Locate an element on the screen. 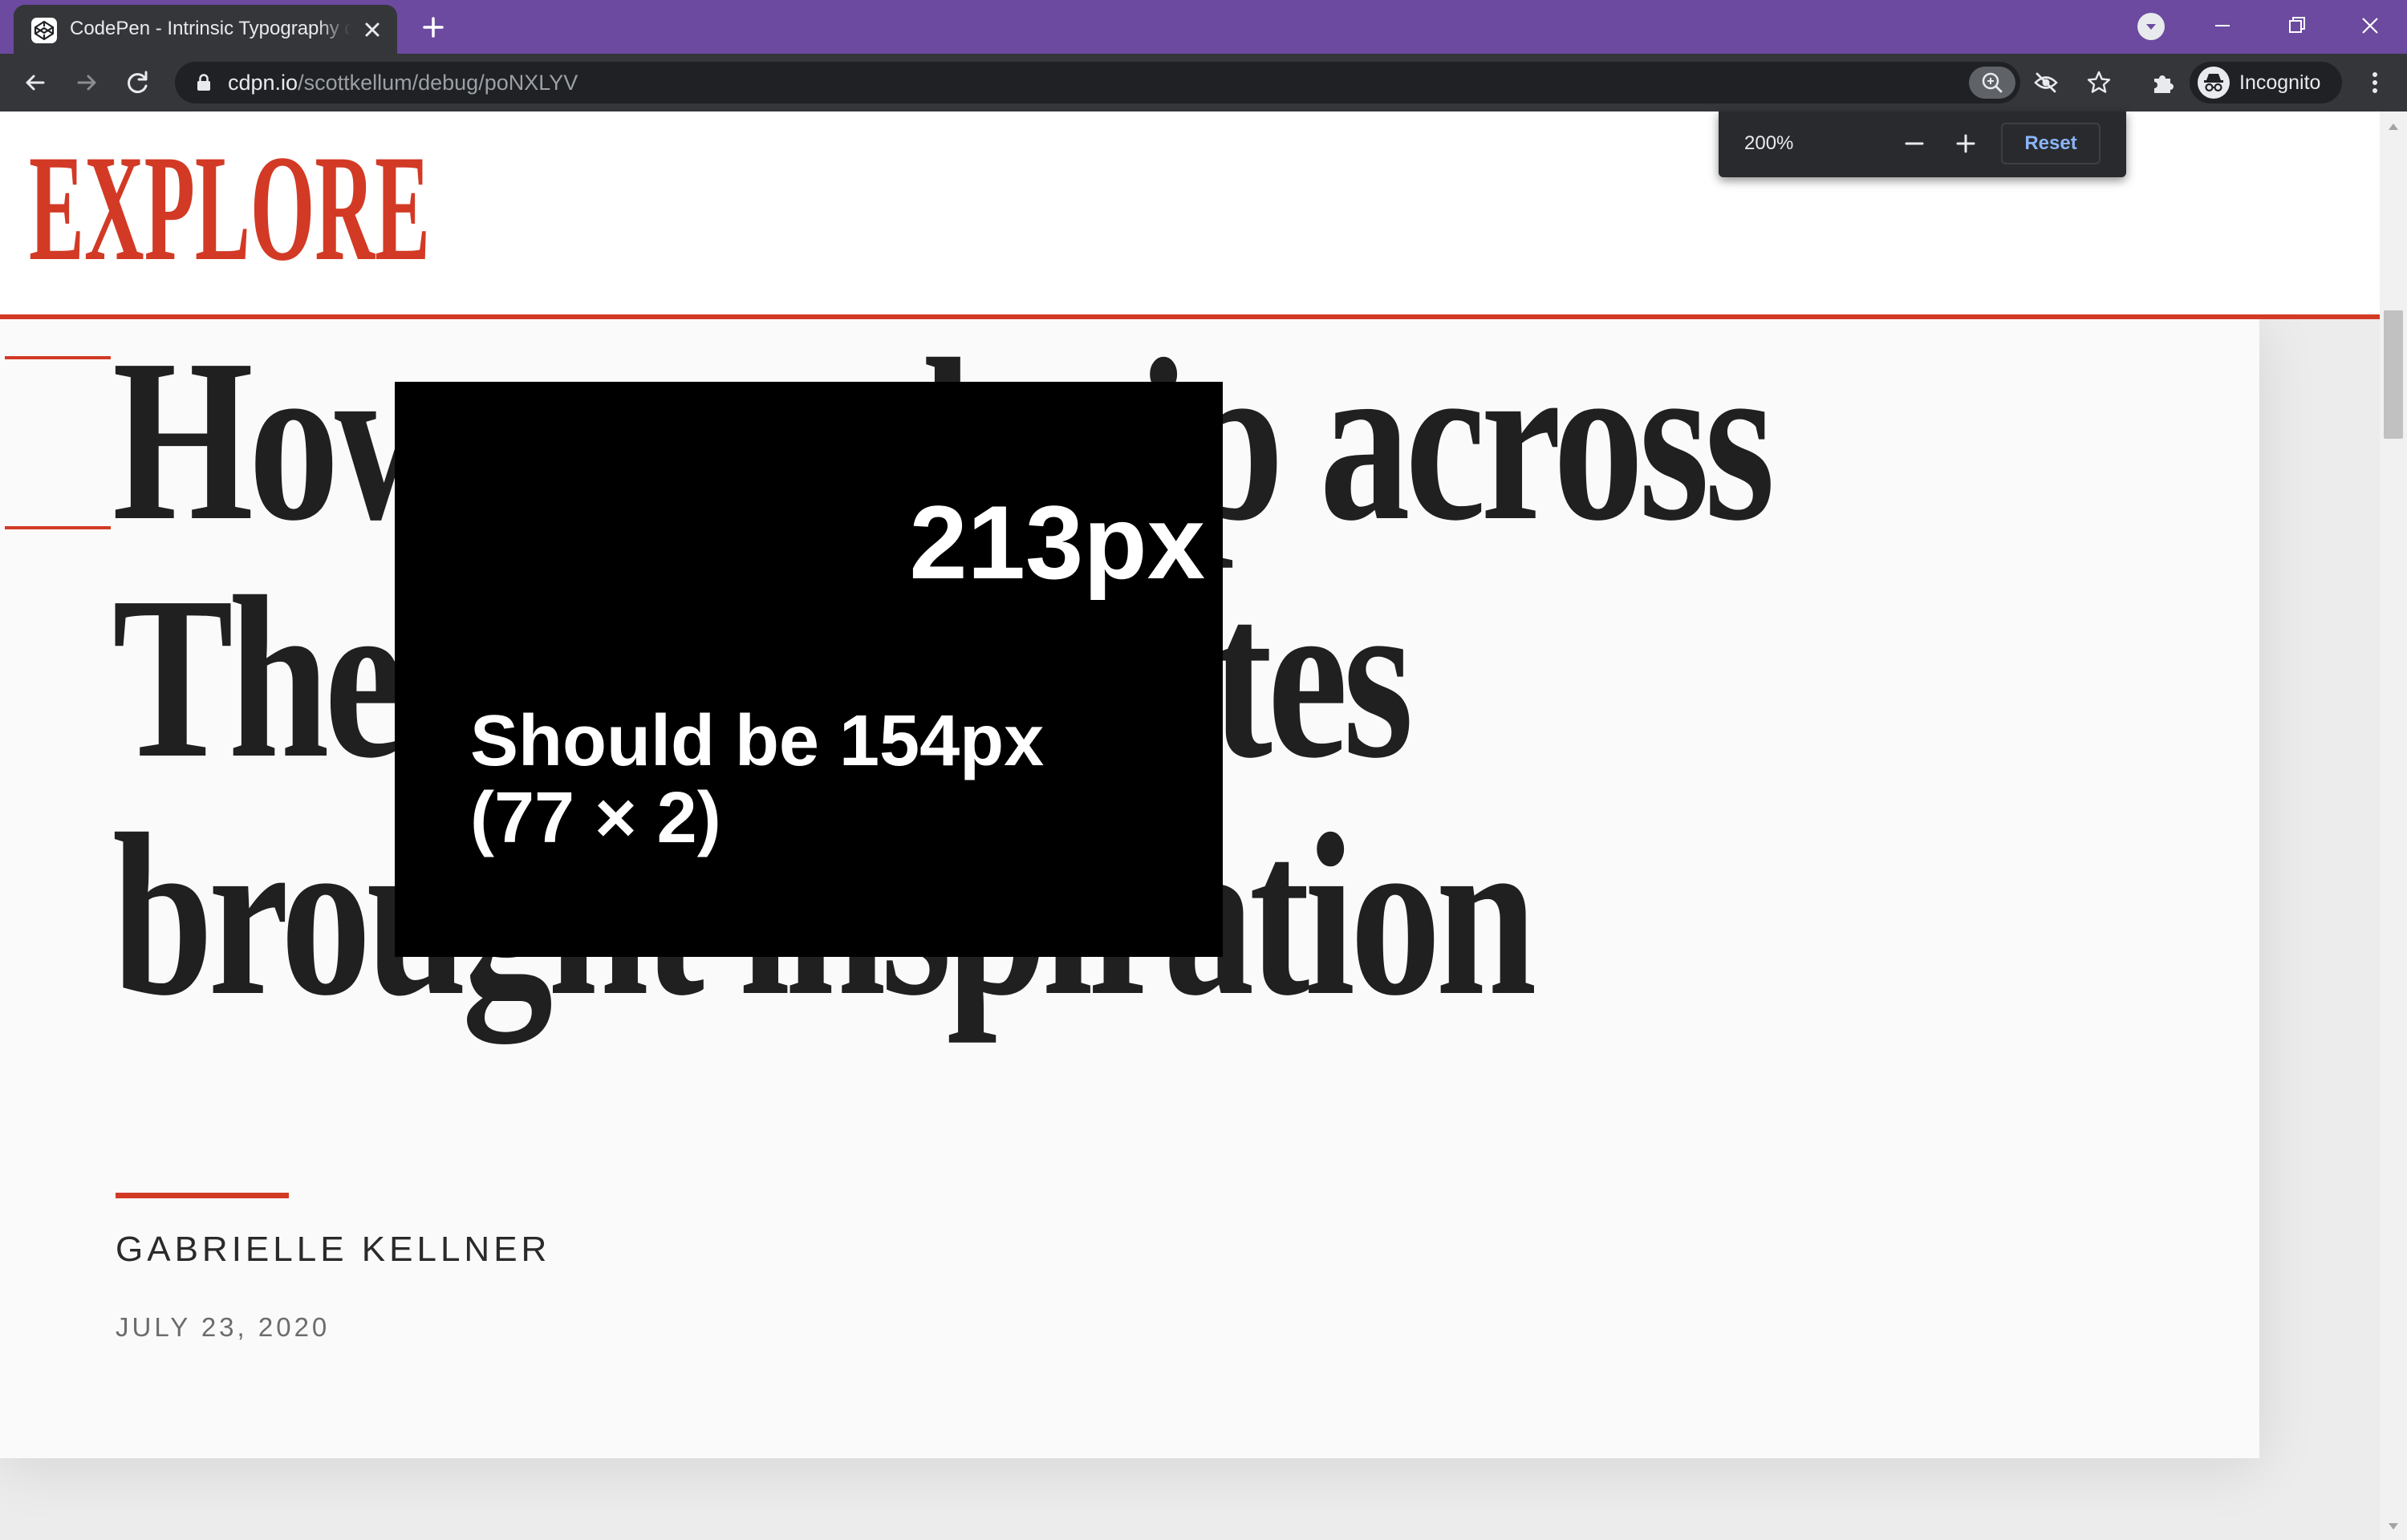 Image resolution: width=2407 pixels, height=1540 pixels. tab-search-chevron-icon is located at coordinates (2151, 27).